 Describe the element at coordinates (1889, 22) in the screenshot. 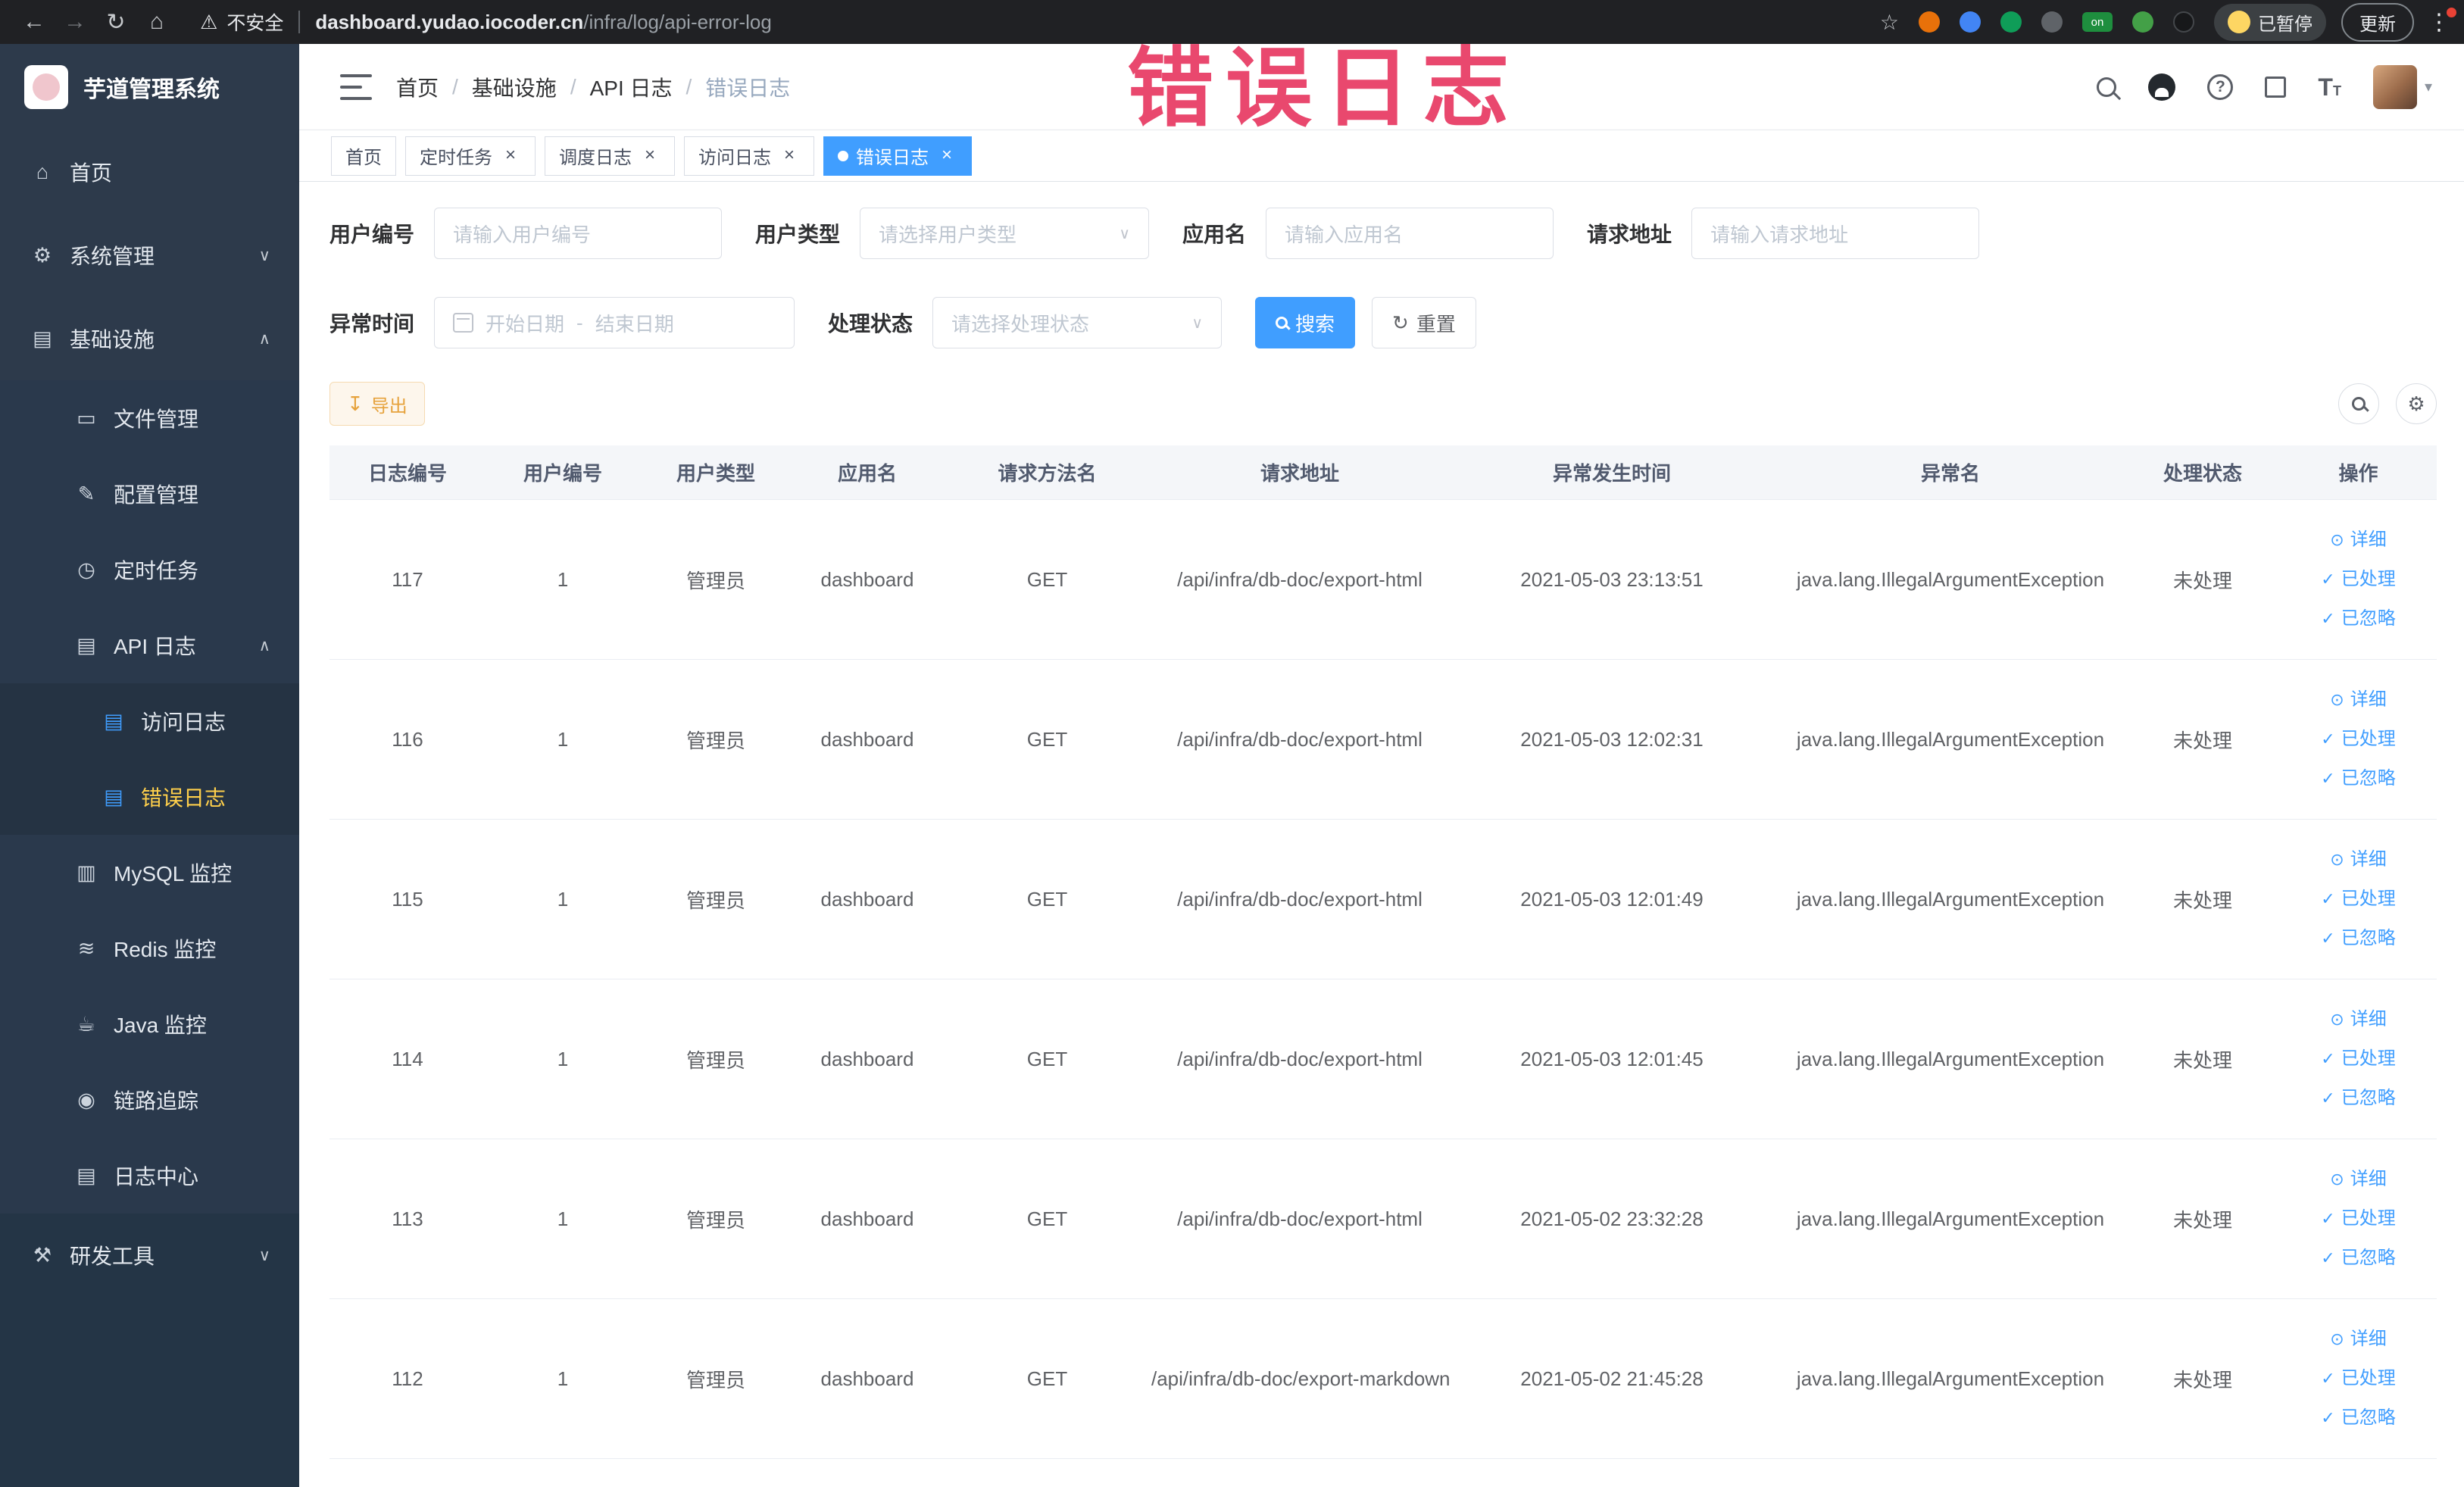

I see `bookmark-star-icon: ☆` at that location.